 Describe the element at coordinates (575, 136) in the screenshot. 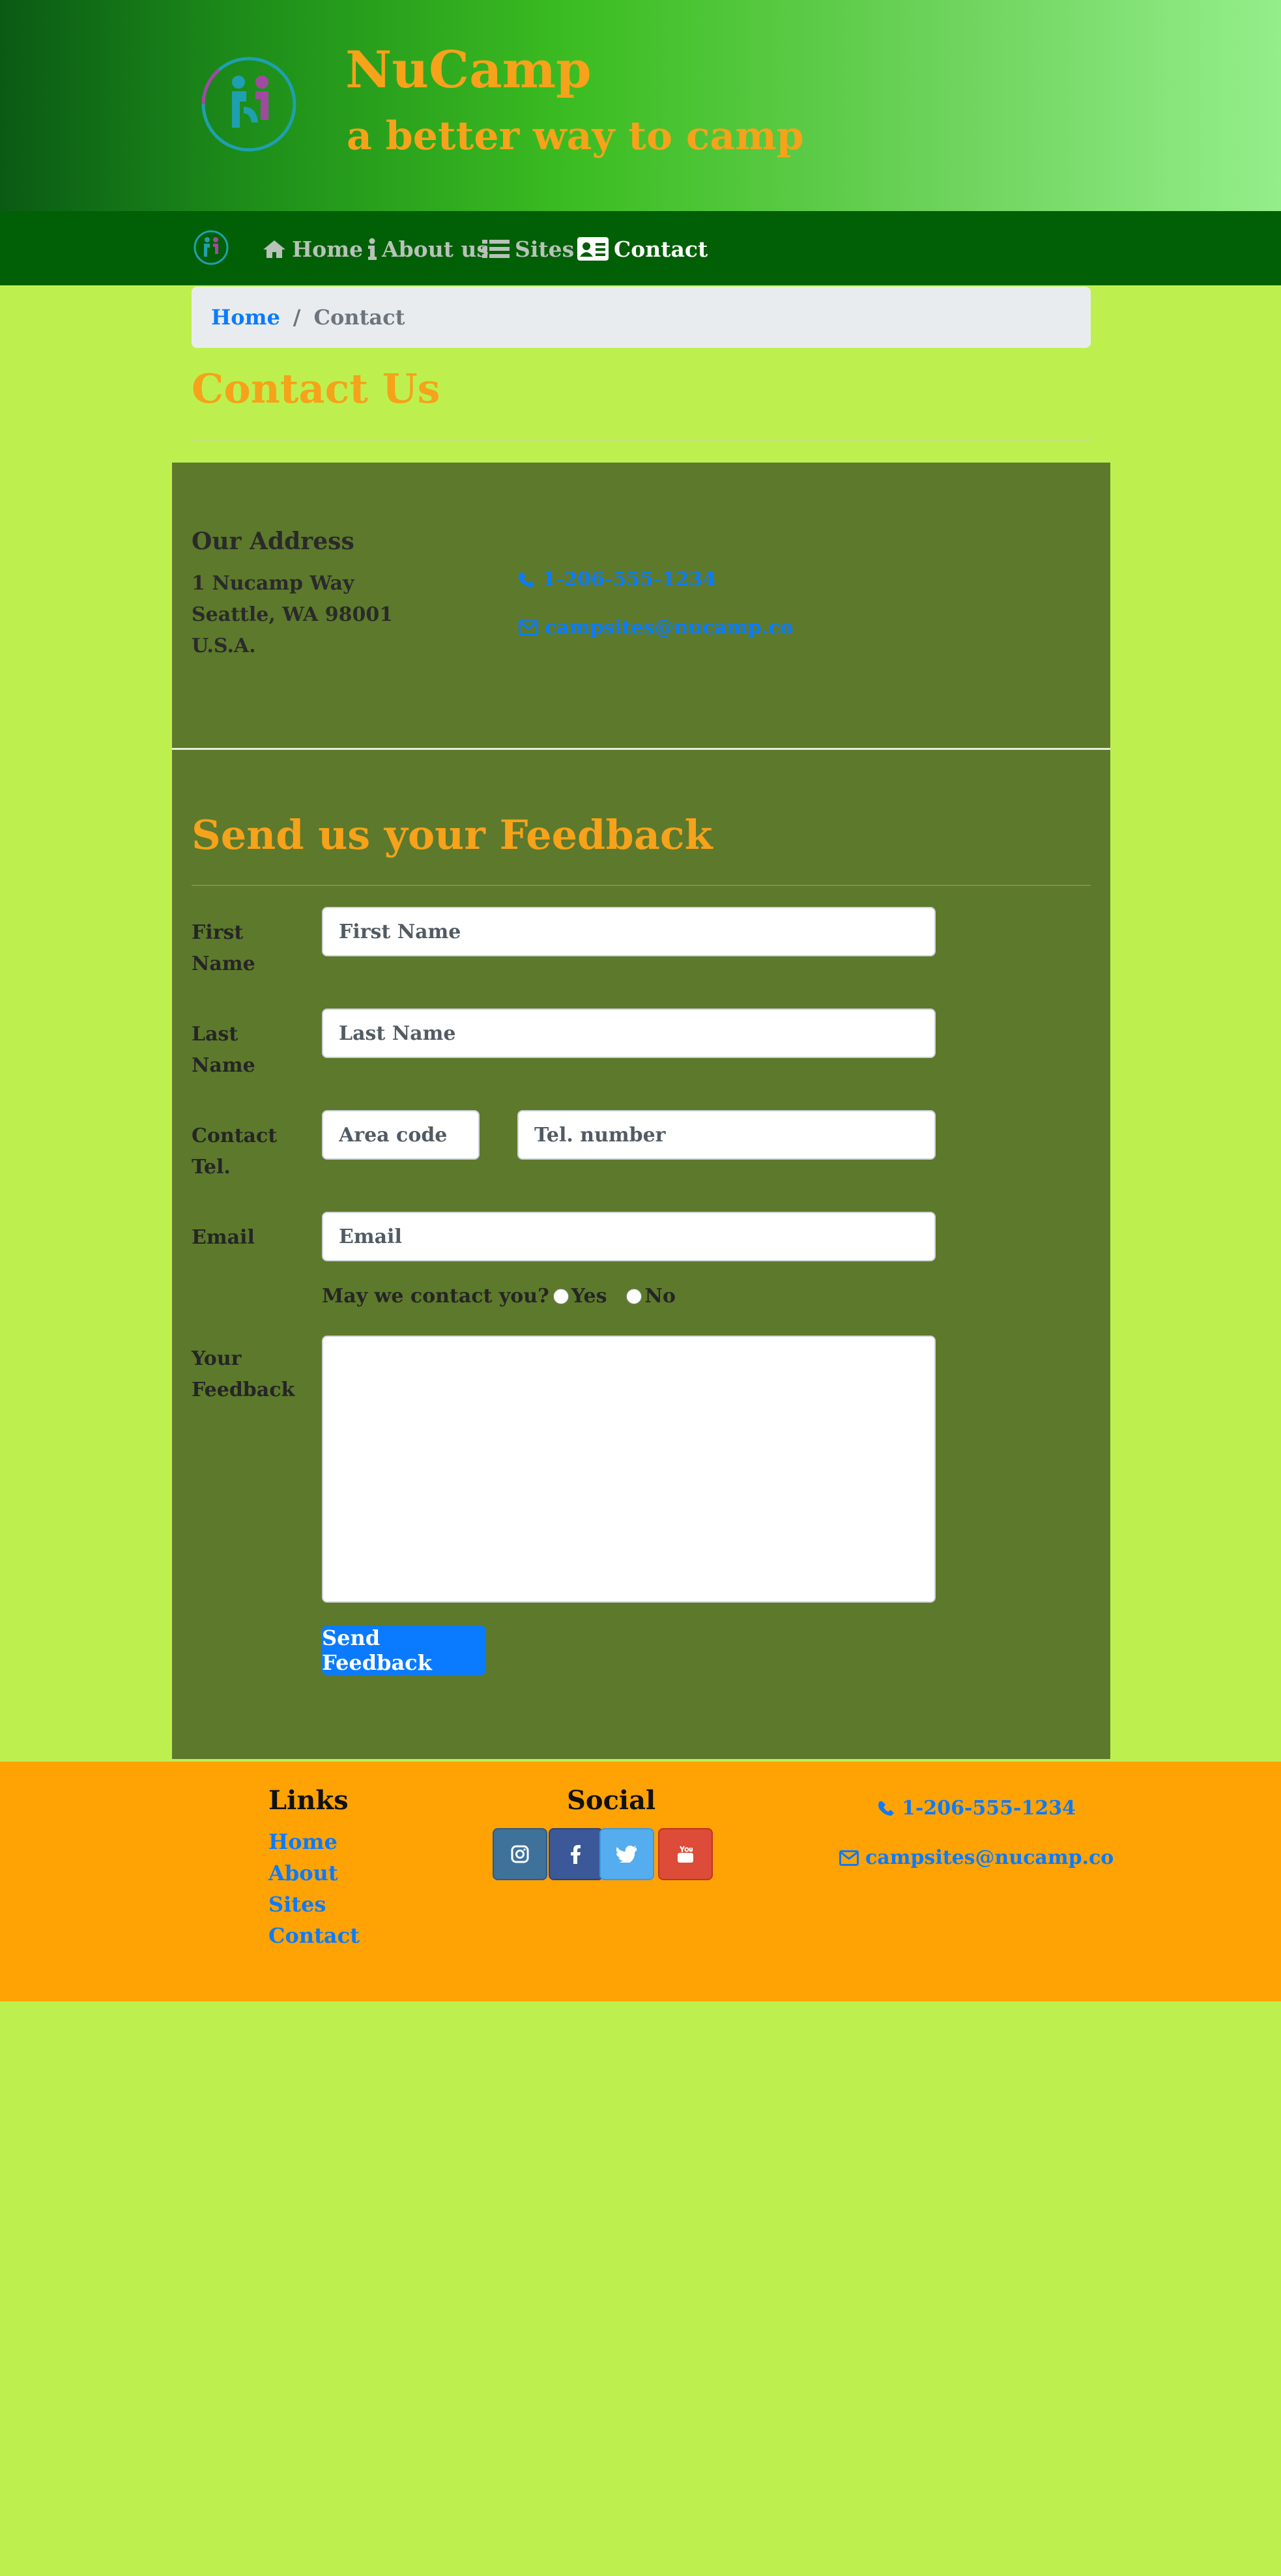

I see `site-tagline: a better way to camp` at that location.